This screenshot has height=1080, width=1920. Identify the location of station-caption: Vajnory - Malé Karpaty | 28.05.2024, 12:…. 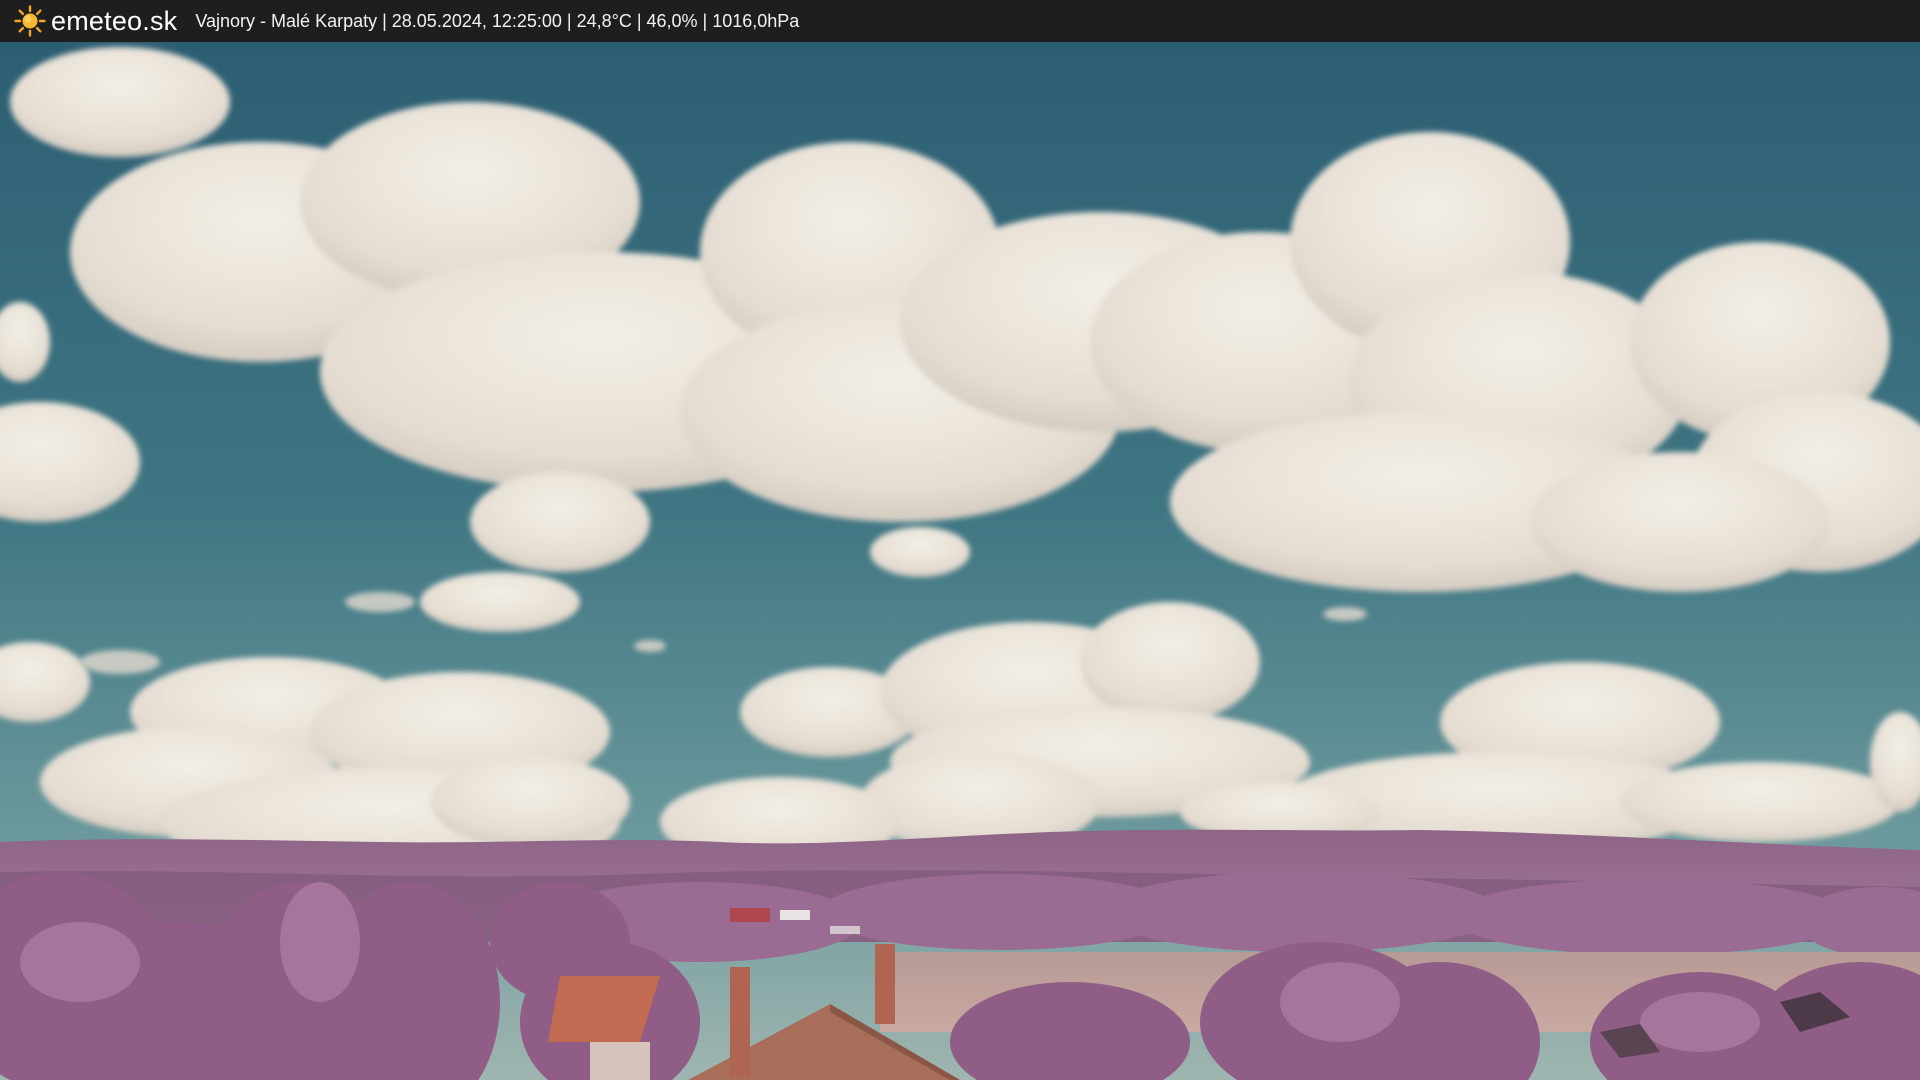
(497, 20).